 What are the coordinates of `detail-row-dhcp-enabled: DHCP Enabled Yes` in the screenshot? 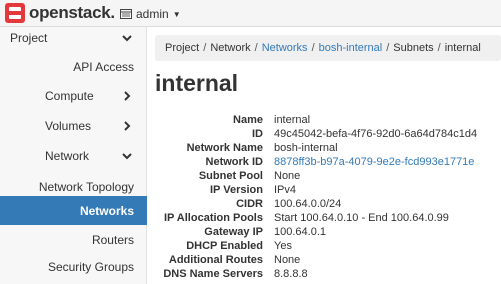 It's located at (324, 247).